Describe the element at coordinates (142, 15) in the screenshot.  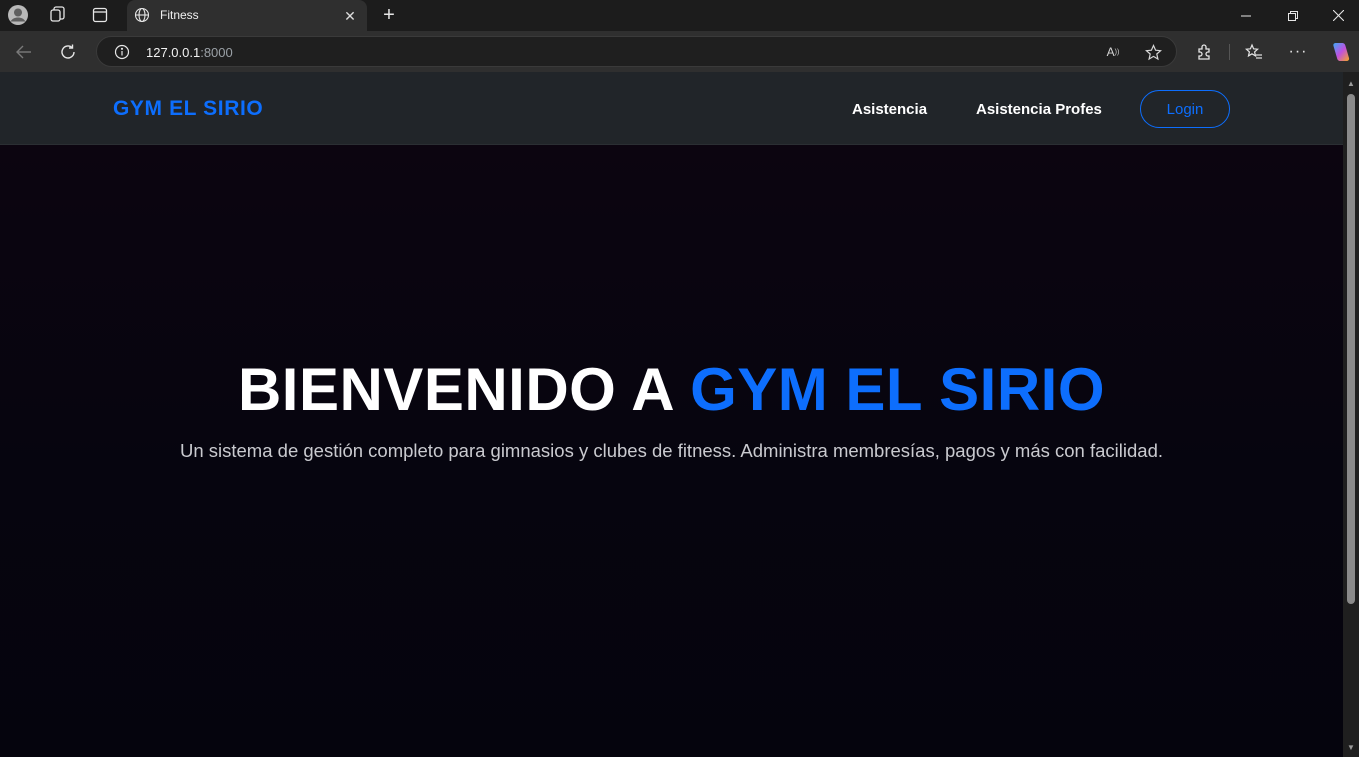
I see `globe-icon` at that location.